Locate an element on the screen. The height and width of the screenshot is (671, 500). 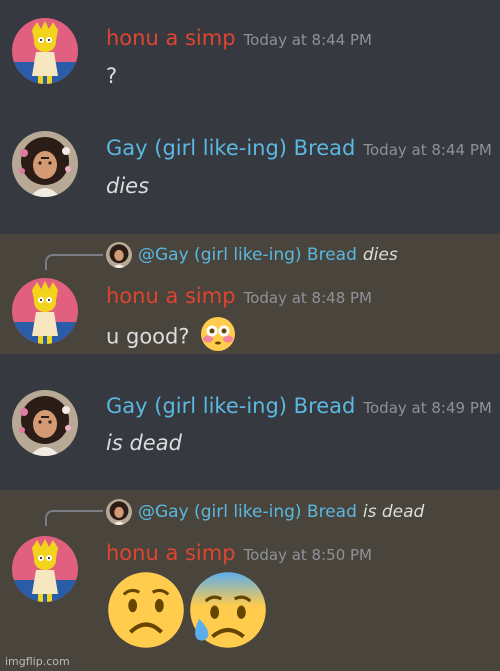
timestamp: Today at 8:50 PM is located at coordinates (307, 555).